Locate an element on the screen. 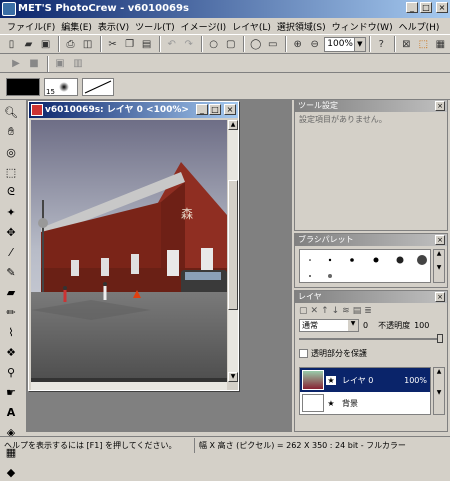 The height and width of the screenshot is (481, 450). brush-grid is located at coordinates (365, 266).